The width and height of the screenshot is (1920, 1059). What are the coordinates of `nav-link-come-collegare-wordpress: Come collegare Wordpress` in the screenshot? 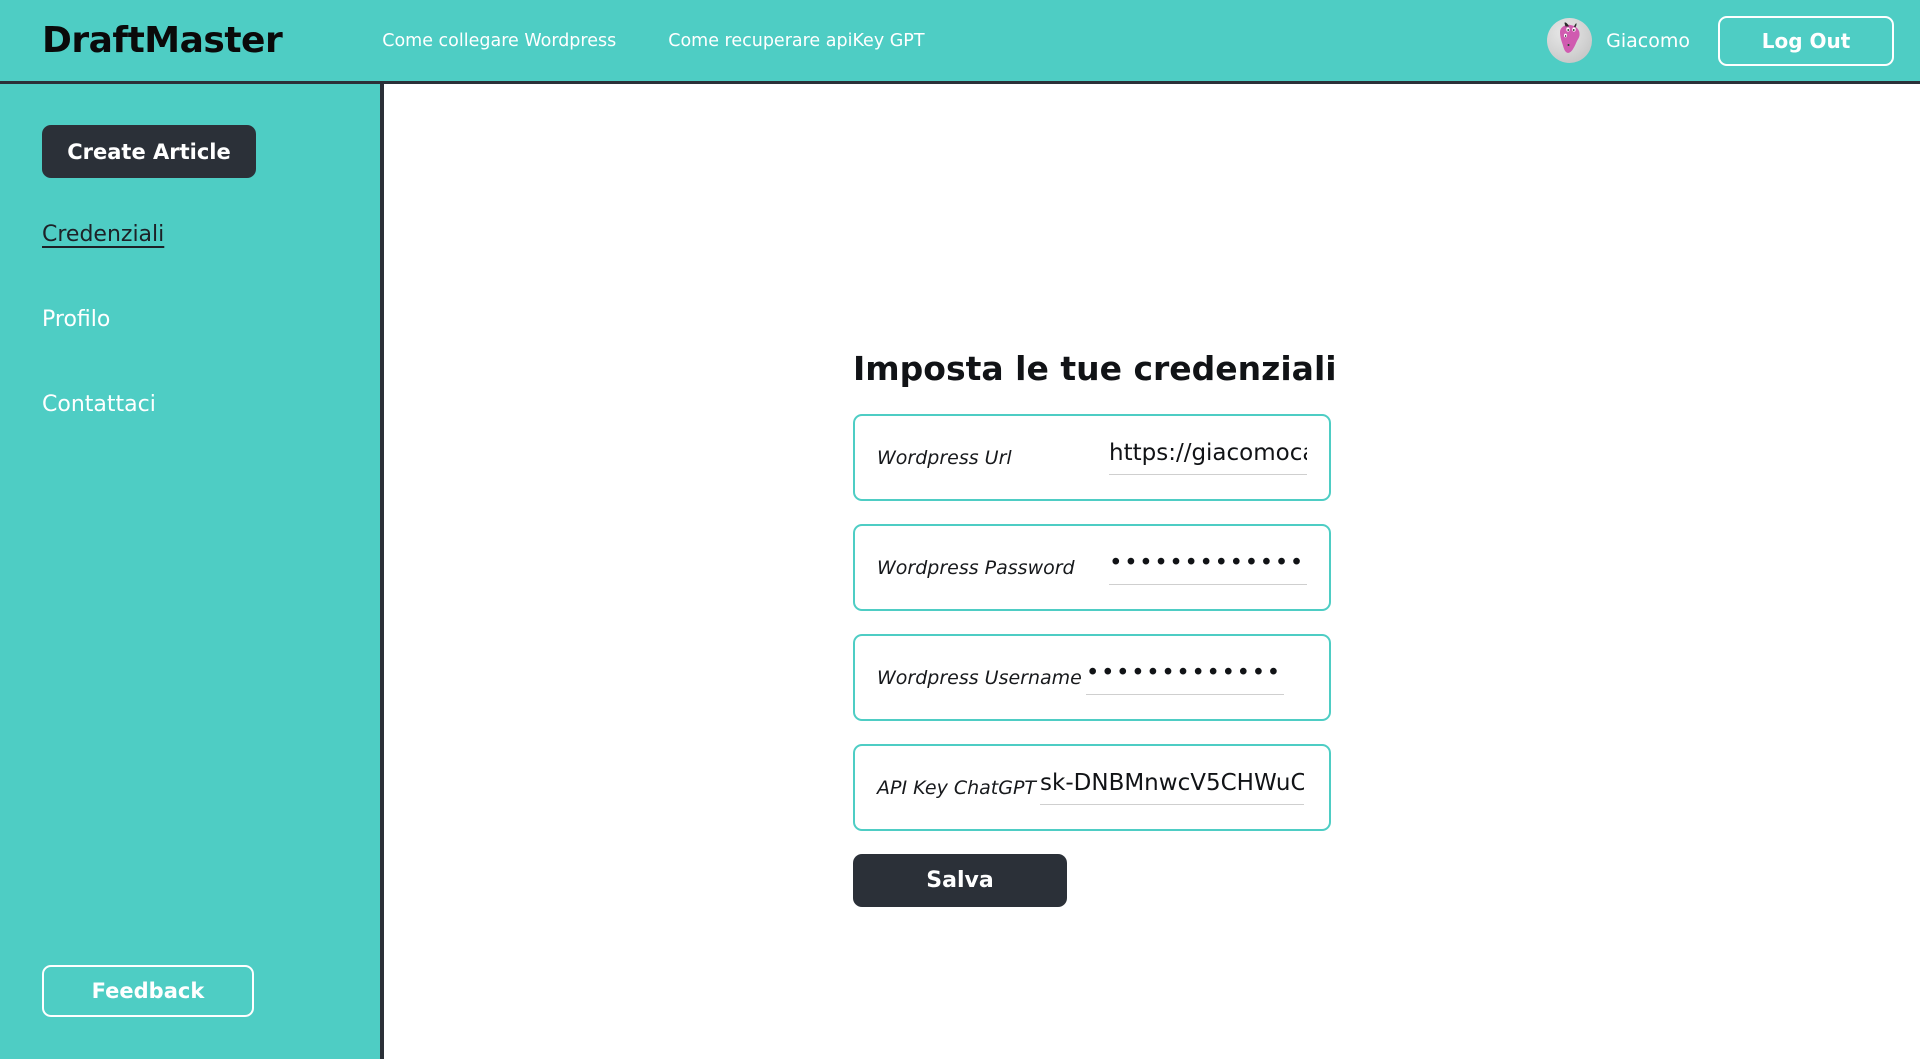 It's located at (499, 41).